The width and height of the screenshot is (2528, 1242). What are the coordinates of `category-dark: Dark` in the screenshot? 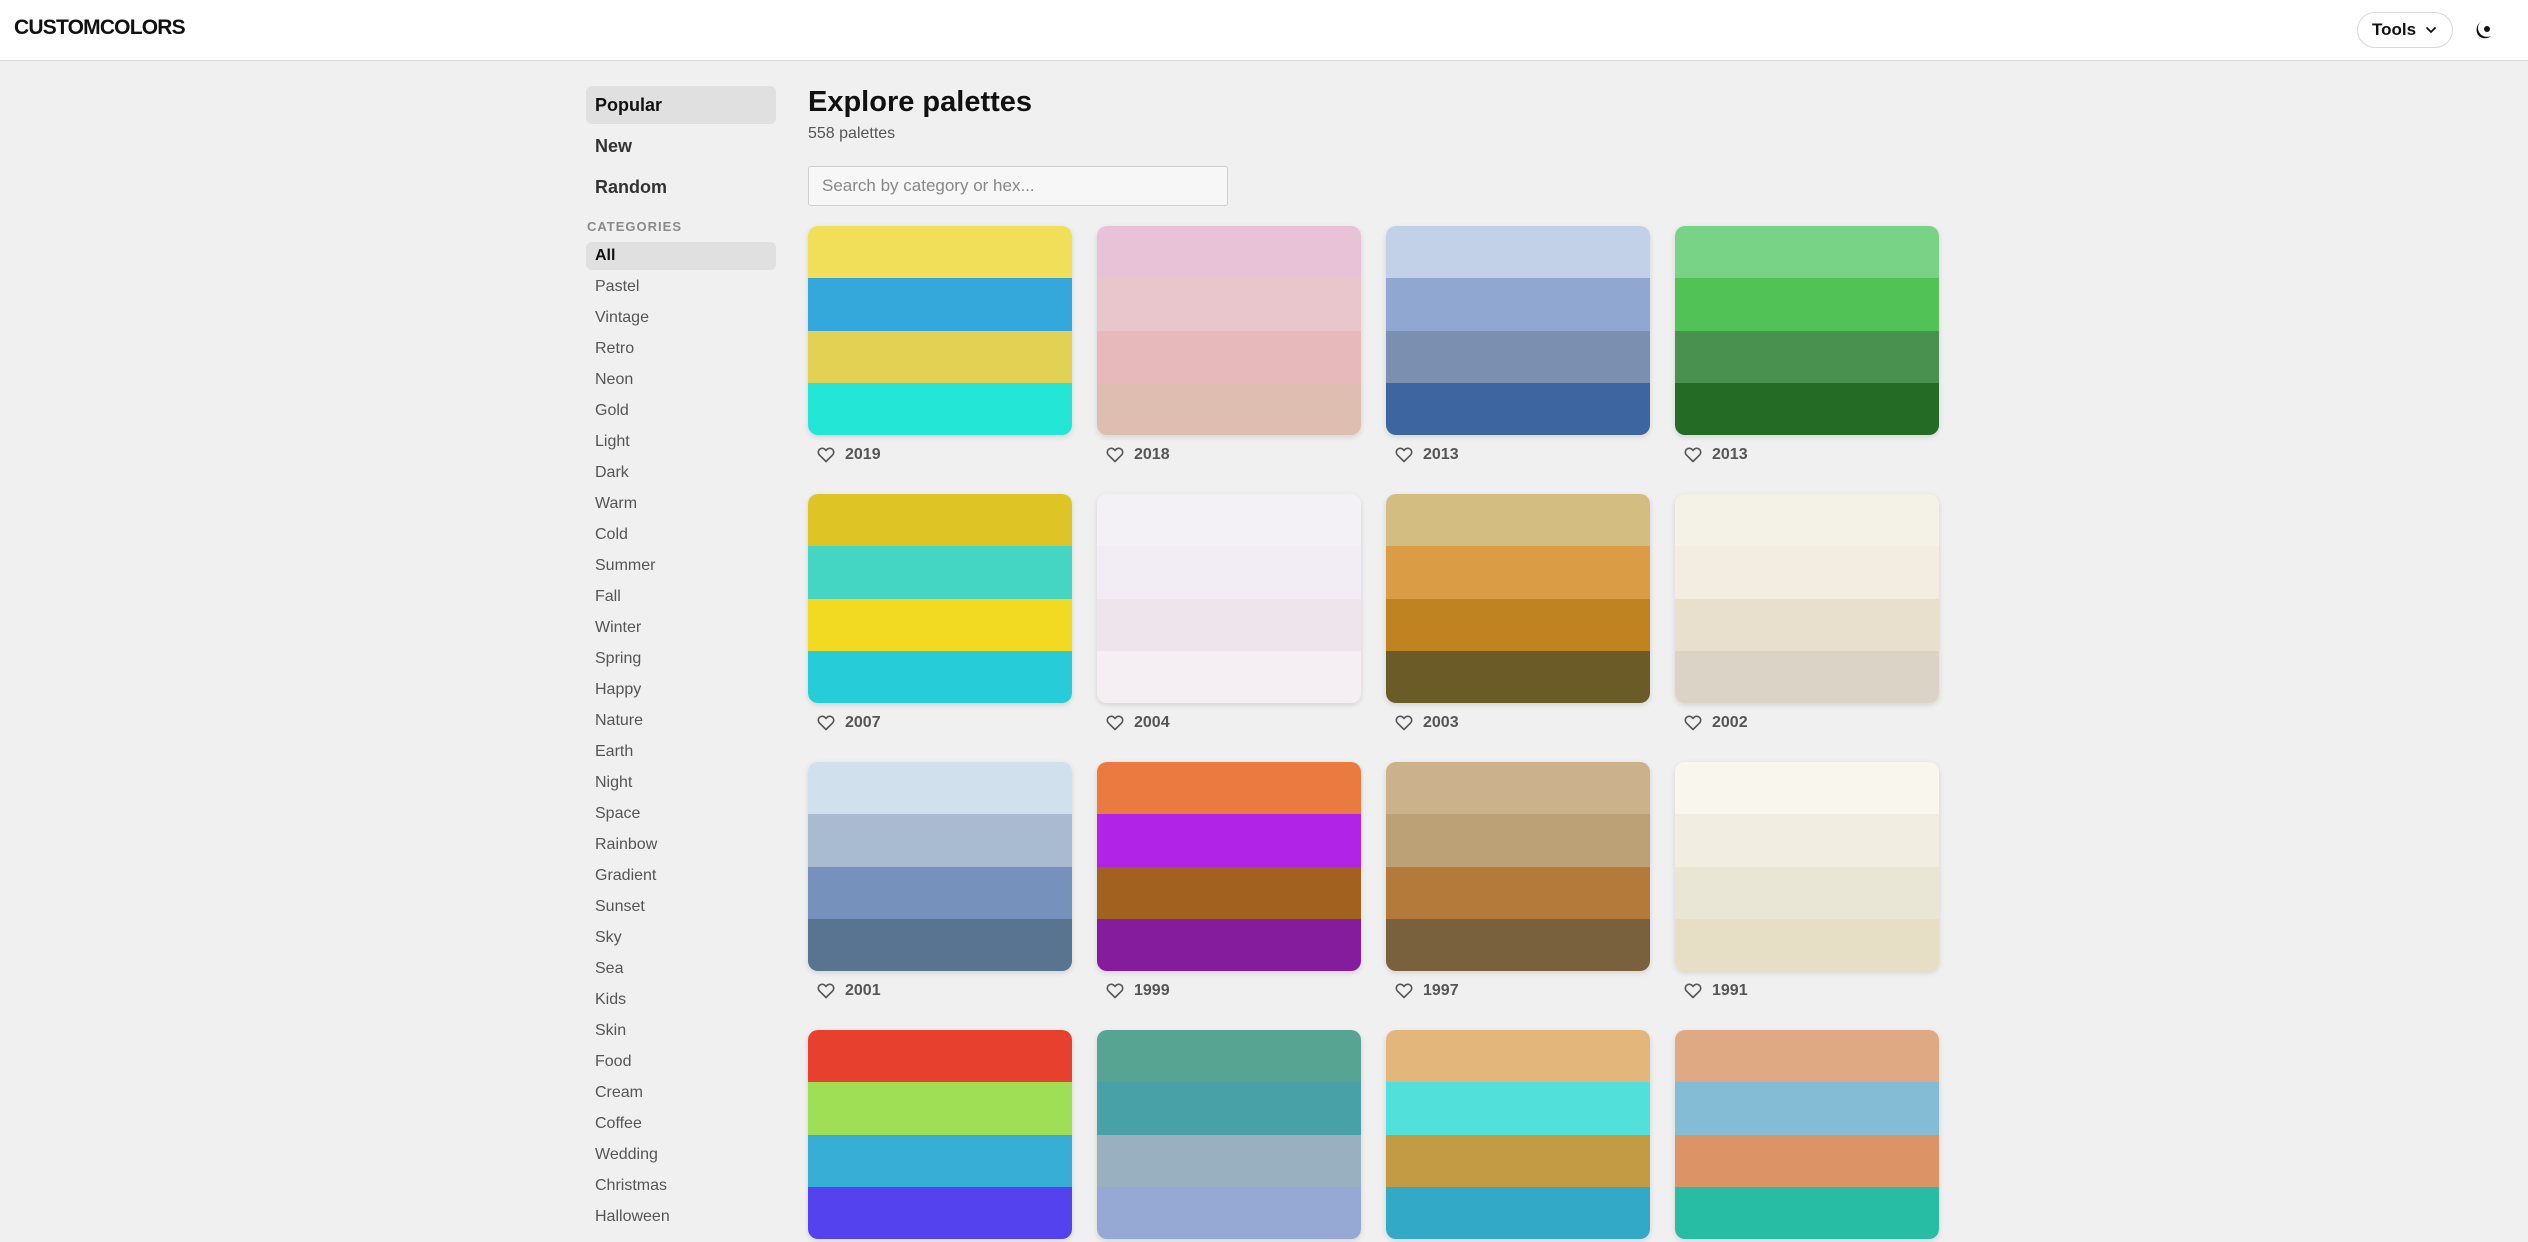 It's located at (681, 473).